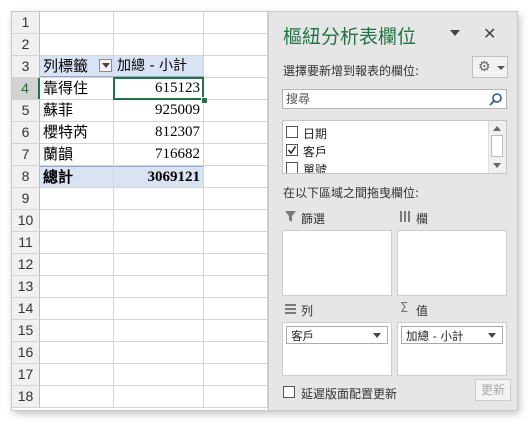 This screenshot has height=424, width=529. I want to click on row-header-selected: 4, so click(26, 88).